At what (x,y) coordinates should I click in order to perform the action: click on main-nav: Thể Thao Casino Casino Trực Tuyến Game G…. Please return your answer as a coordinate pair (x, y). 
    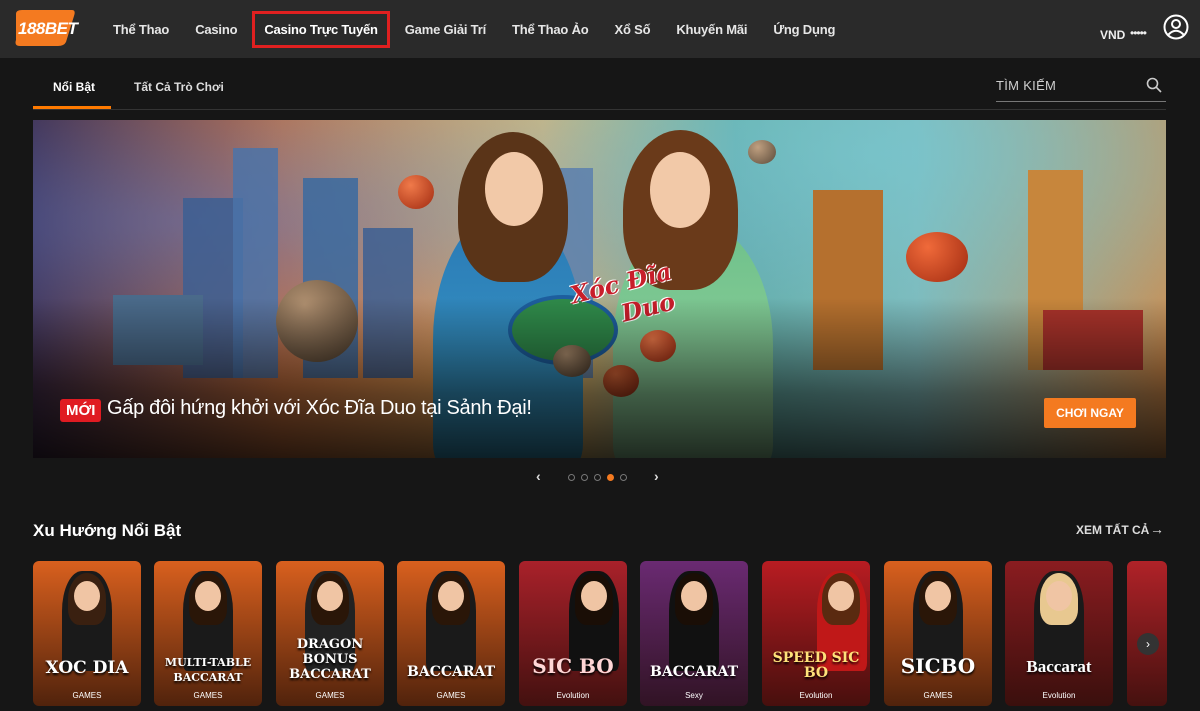
    Looking at the image, I should click on (474, 29).